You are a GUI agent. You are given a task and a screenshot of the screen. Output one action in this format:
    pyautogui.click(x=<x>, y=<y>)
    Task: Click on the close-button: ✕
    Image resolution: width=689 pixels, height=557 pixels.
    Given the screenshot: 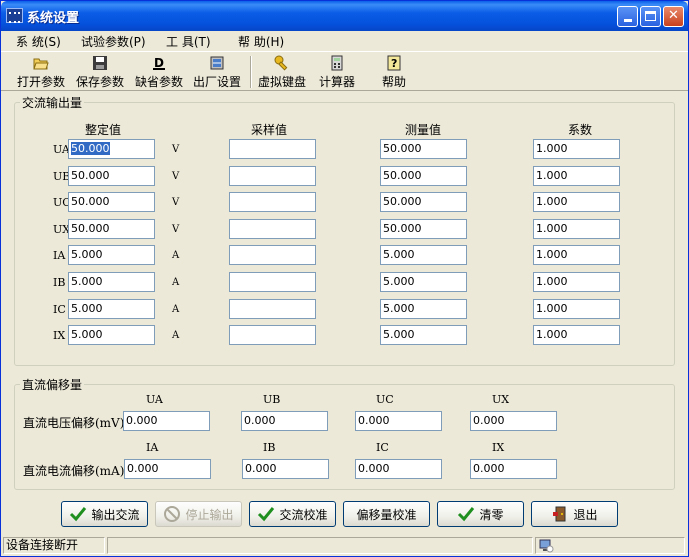 What is the action you would take?
    pyautogui.click(x=673, y=16)
    